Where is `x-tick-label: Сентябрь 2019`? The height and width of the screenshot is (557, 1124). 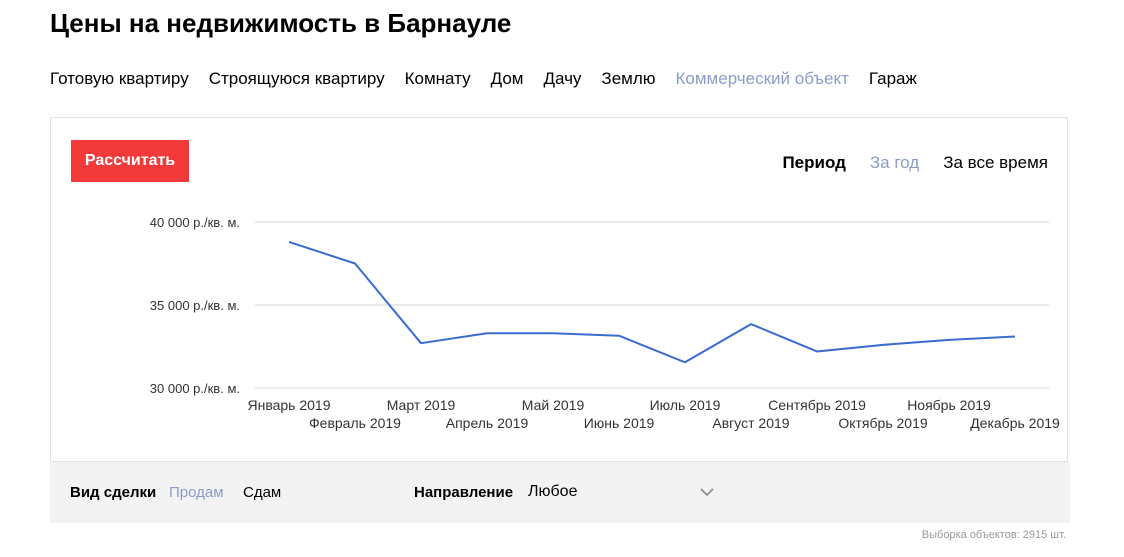
x-tick-label: Сентябрь 2019 is located at coordinates (817, 405).